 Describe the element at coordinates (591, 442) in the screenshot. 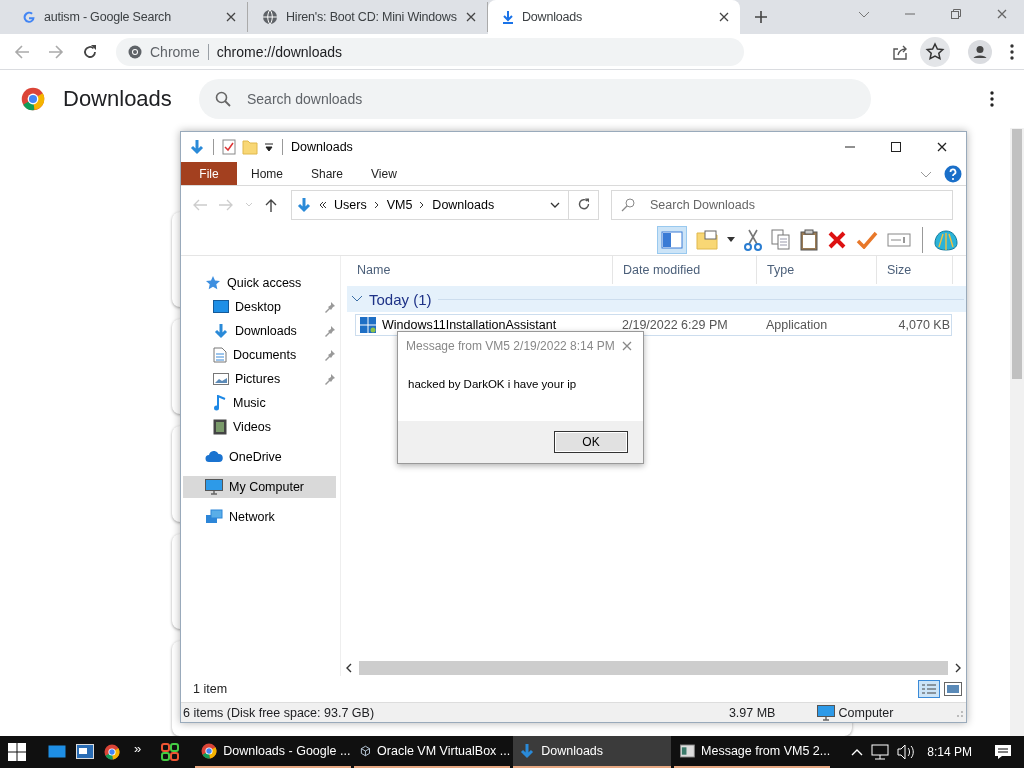

I see `ok-button: OK` at that location.